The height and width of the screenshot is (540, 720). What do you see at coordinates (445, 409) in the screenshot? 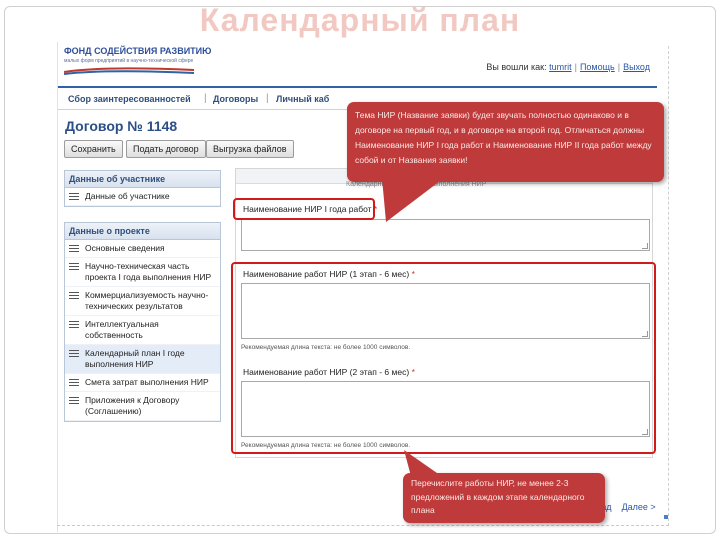
I see `stage2-works-textarea` at bounding box center [445, 409].